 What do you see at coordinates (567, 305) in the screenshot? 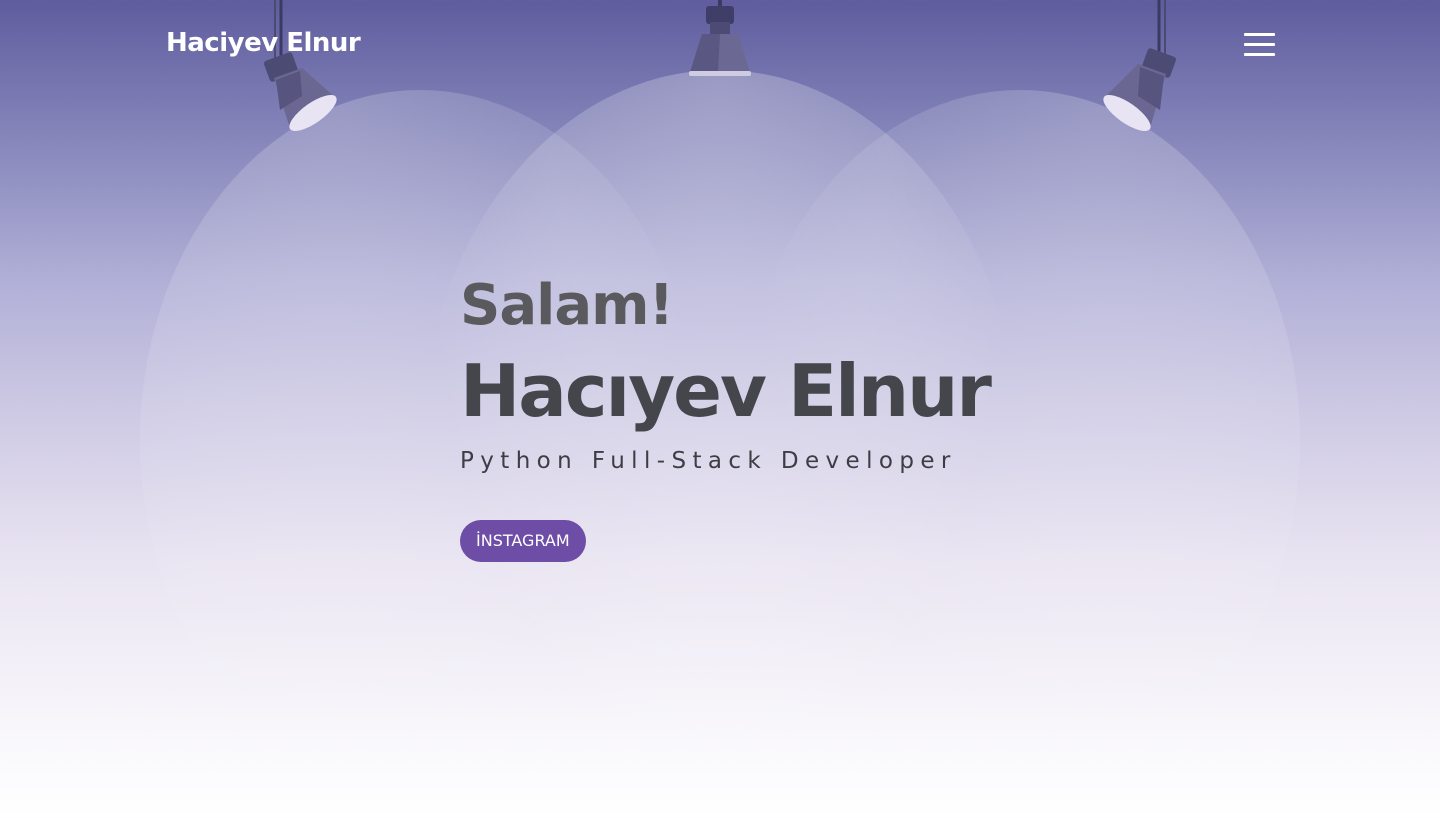
I see `hero-greeting: Salam!` at bounding box center [567, 305].